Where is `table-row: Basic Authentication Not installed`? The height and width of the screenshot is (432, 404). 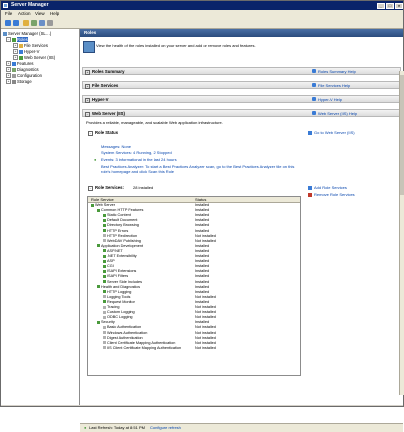
table-row: Basic Authentication Not installed is located at coordinates (194, 327).